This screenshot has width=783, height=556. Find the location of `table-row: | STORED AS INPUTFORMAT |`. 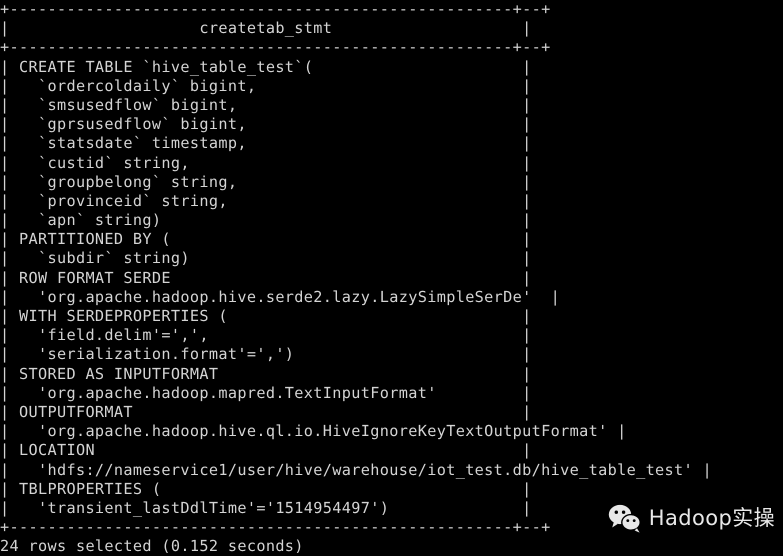

table-row: | STORED AS INPUTFORMAT | is located at coordinates (266, 373).